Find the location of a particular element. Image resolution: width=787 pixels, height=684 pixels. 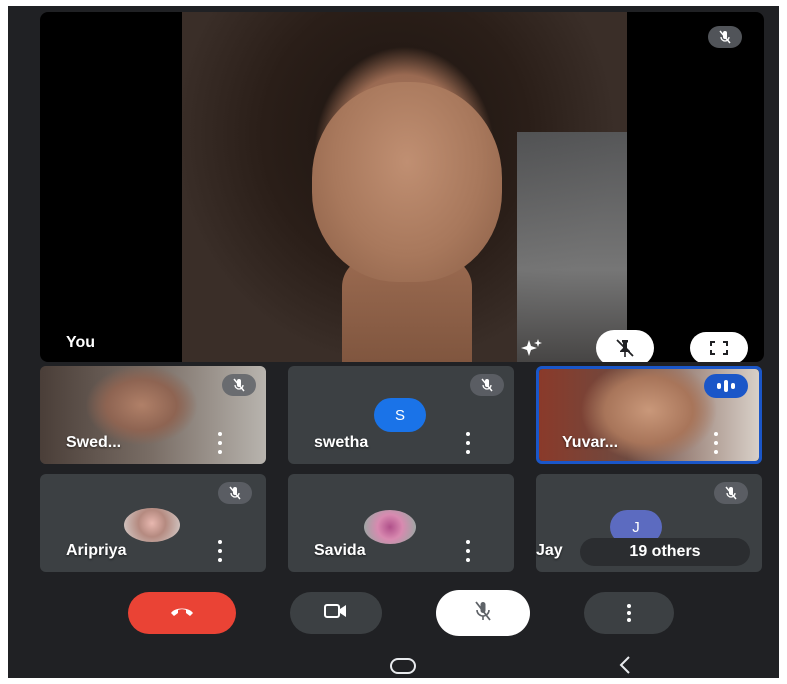

self-name-label: You is located at coordinates (81, 342).